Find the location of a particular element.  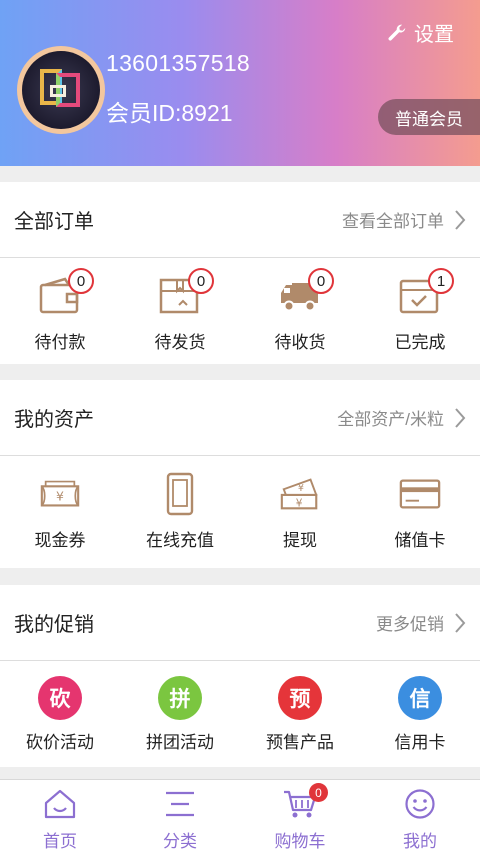

orders-title: 全部订单 is located at coordinates (54, 222).